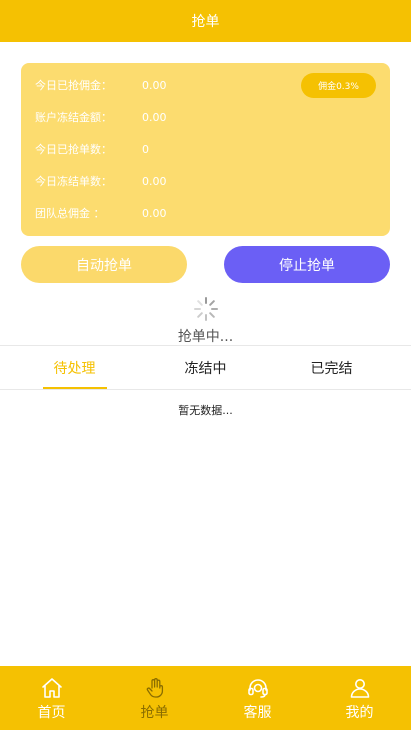  Describe the element at coordinates (338, 85) in the screenshot. I see `commission-rate-badge: 佣金0.3%` at that location.